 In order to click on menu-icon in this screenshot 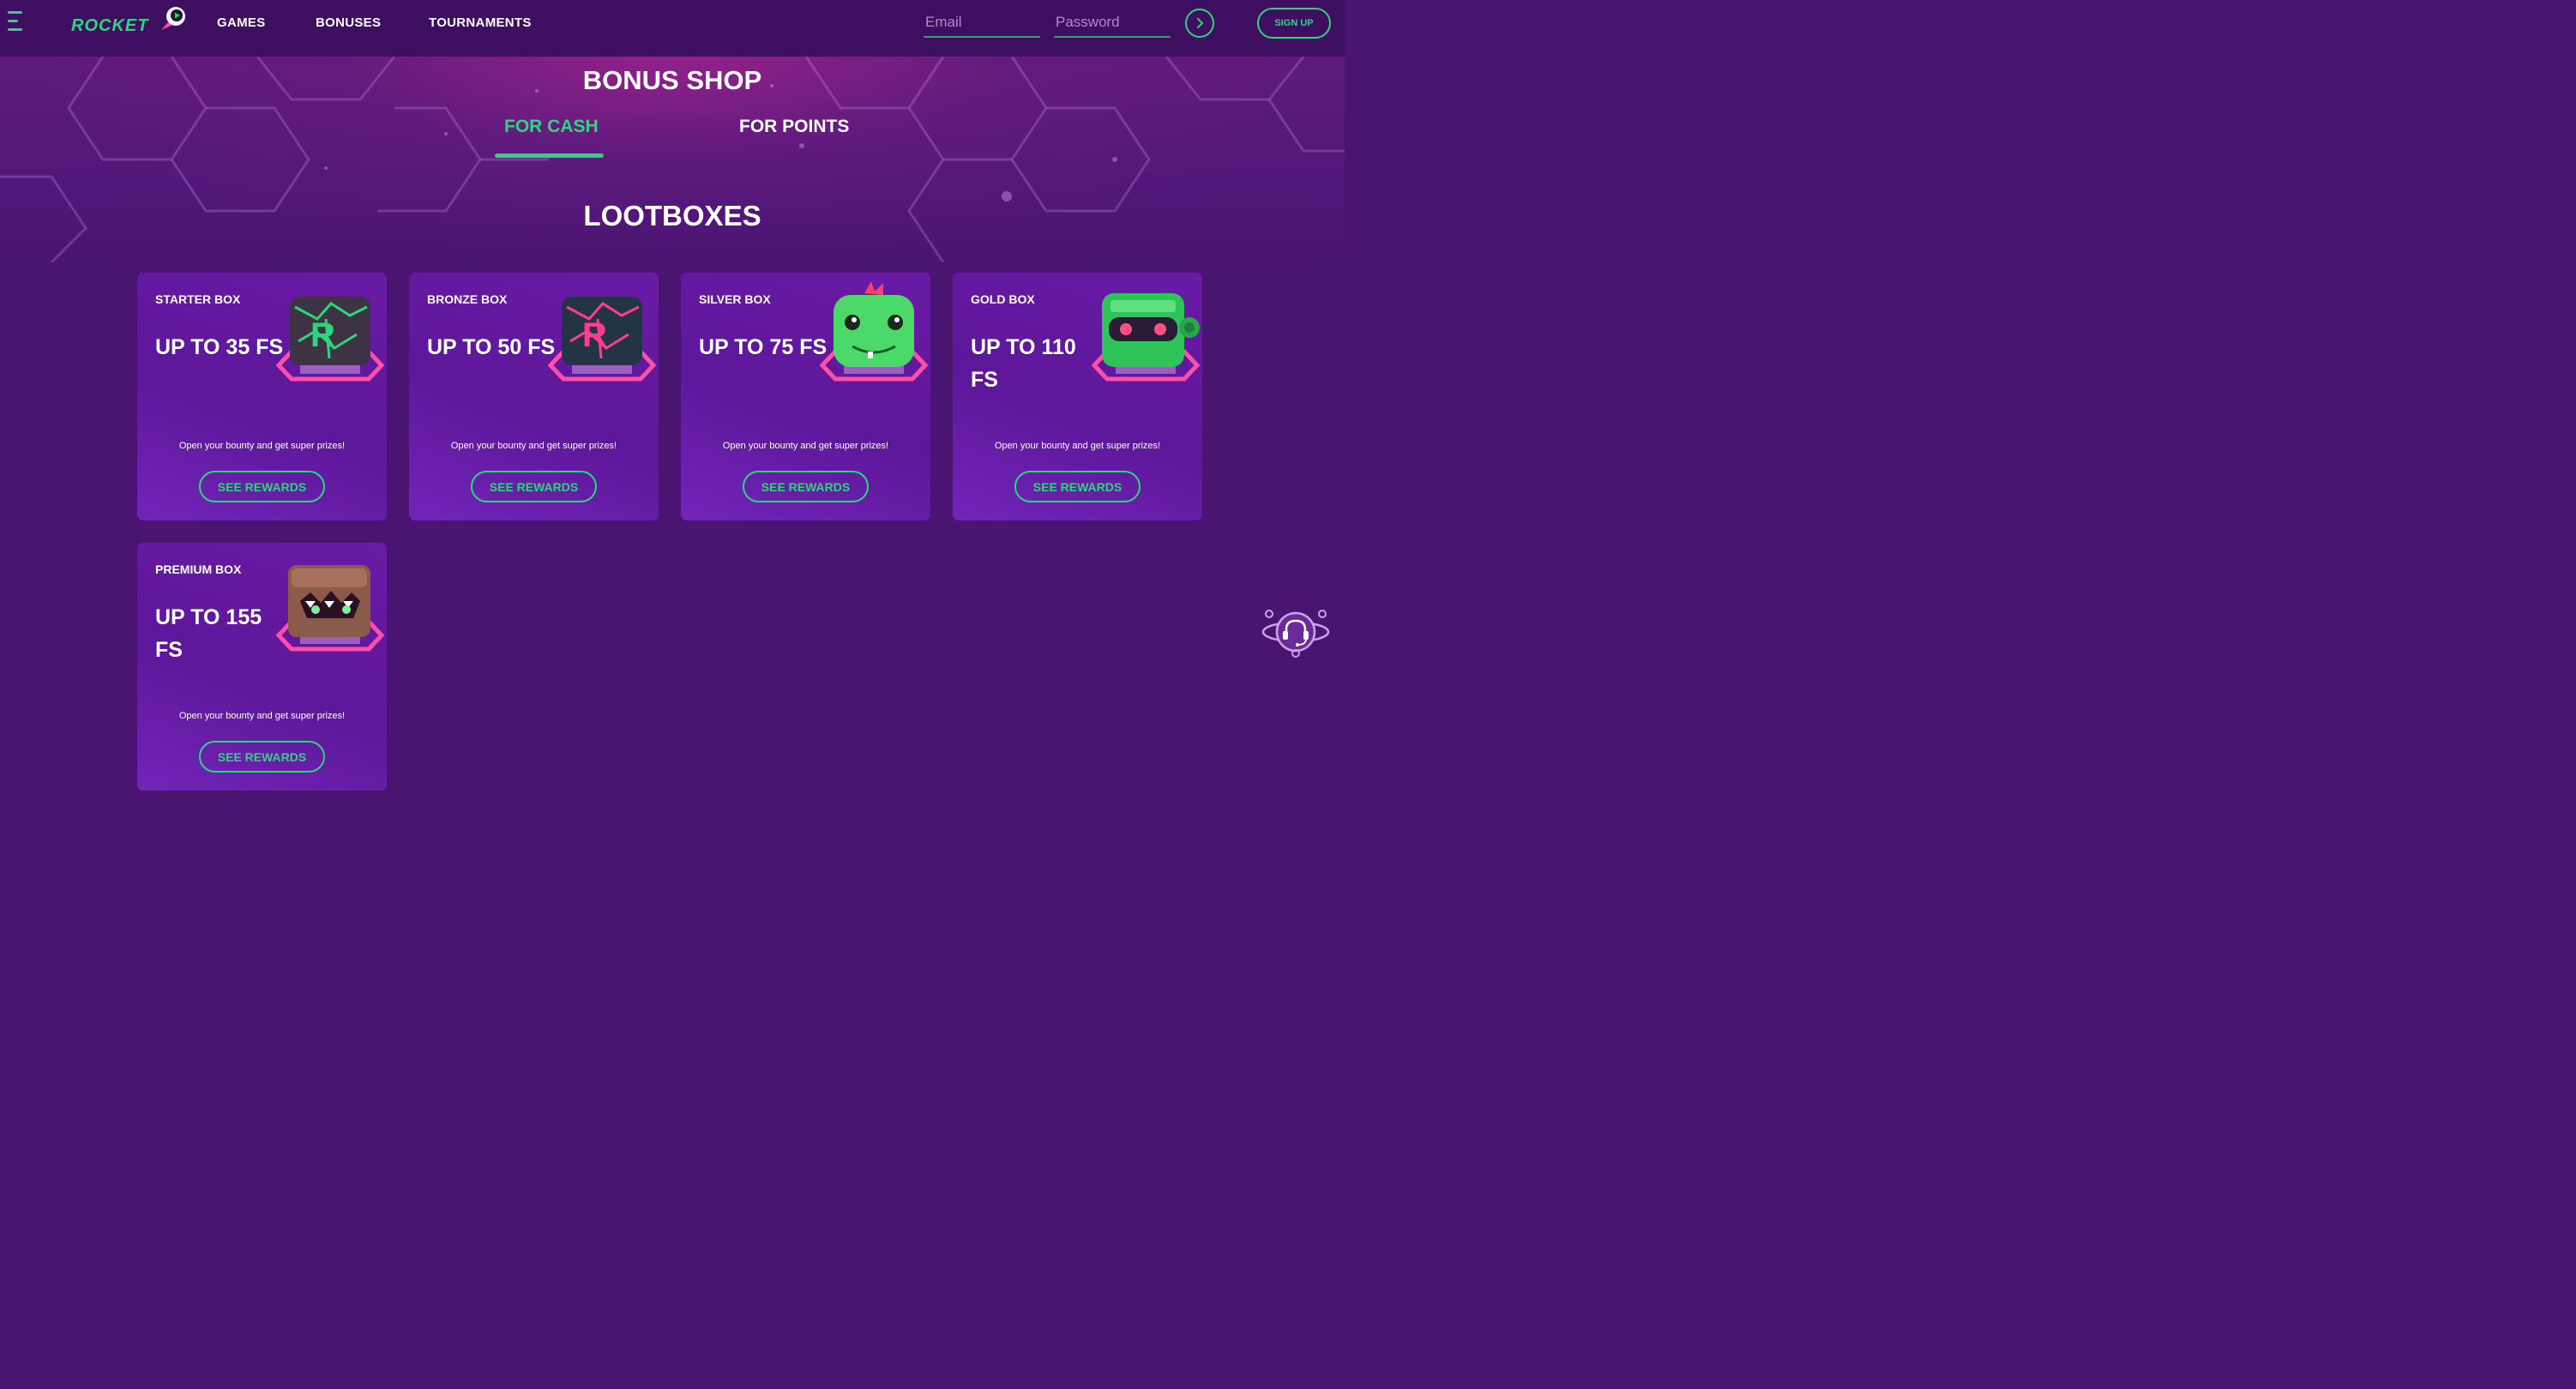, I will do `click(15, 21)`.